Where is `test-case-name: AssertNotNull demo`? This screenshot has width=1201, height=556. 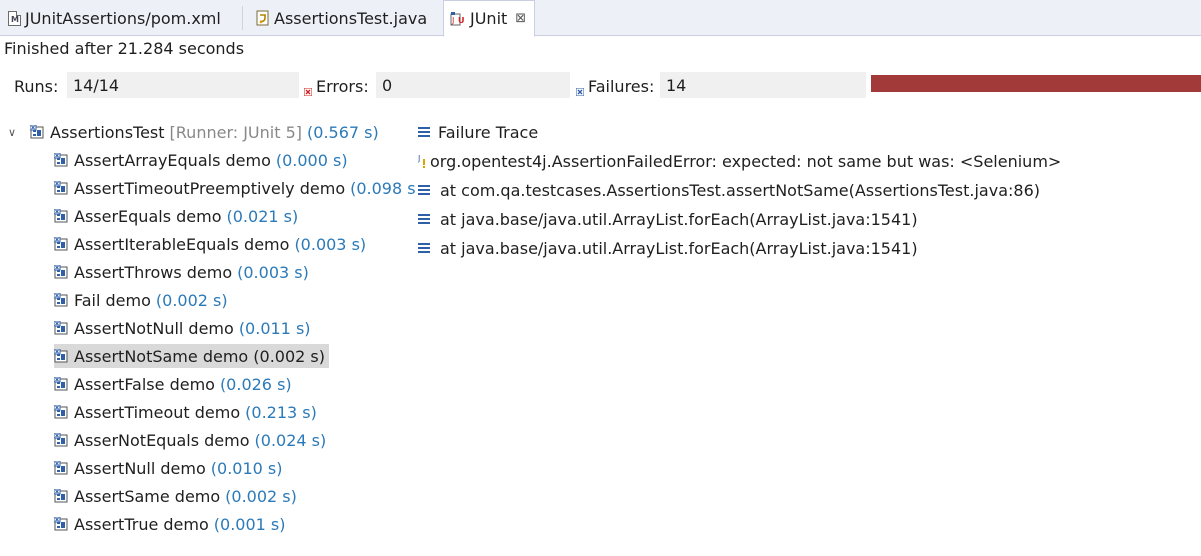 test-case-name: AssertNotNull demo is located at coordinates (154, 328).